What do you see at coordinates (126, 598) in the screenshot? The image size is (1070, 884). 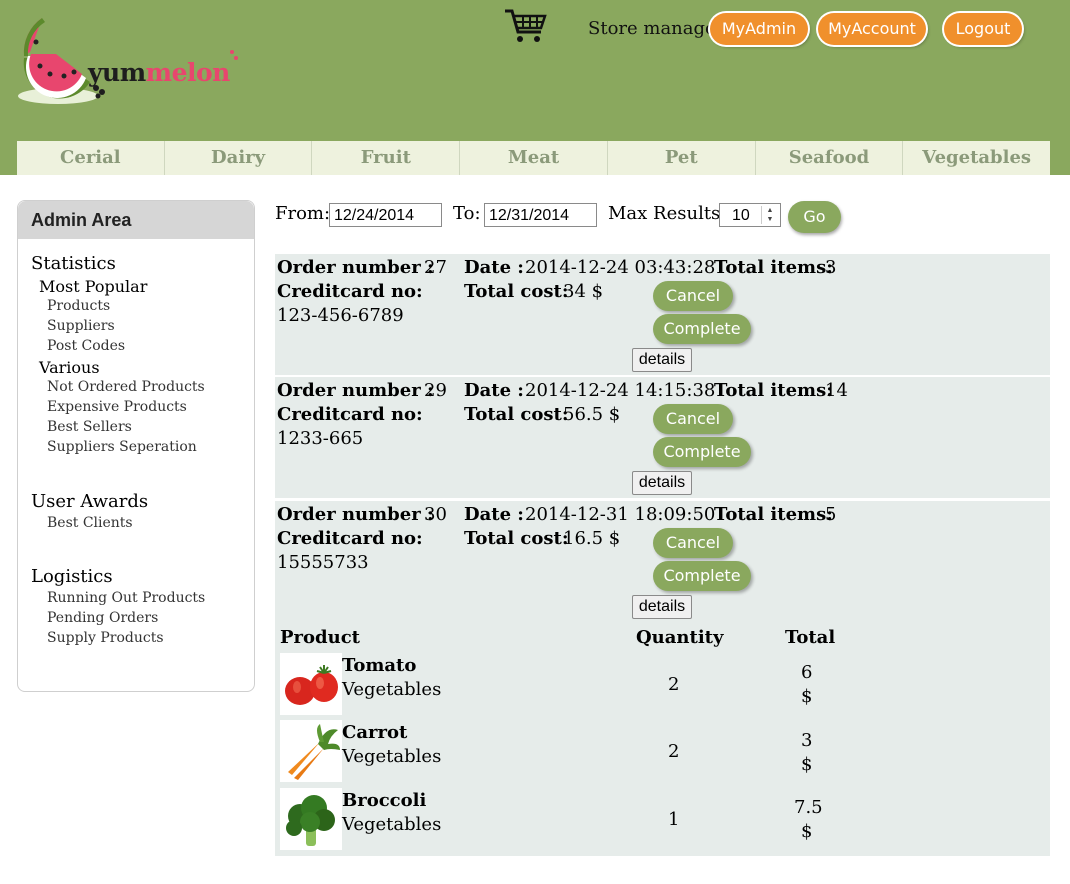 I see `sidebar-link-running-out-products: Running Out Products` at bounding box center [126, 598].